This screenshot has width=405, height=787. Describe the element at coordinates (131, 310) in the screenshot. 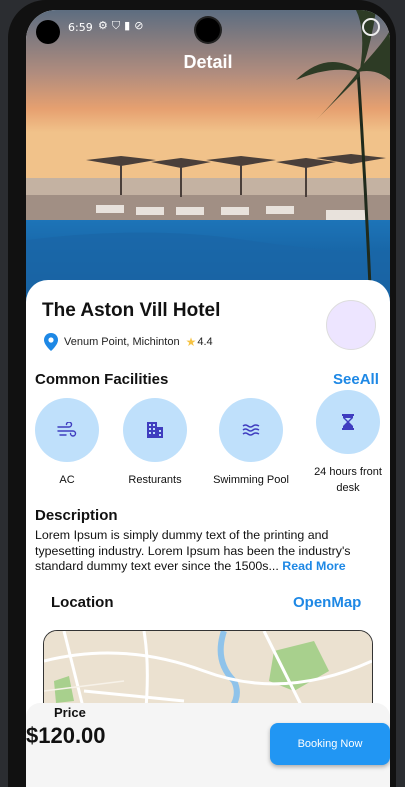

I see `hotel-name: The Aston Vill Hotel` at that location.